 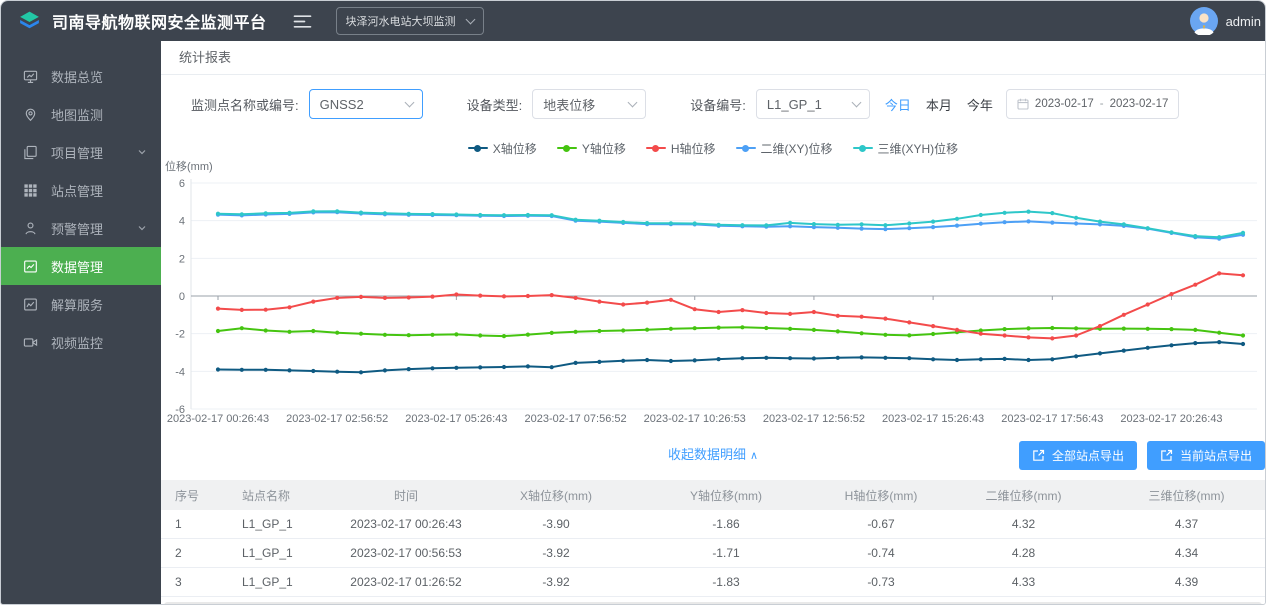 What do you see at coordinates (365, 104) in the screenshot?
I see `monitor-point-select: GNSS2` at bounding box center [365, 104].